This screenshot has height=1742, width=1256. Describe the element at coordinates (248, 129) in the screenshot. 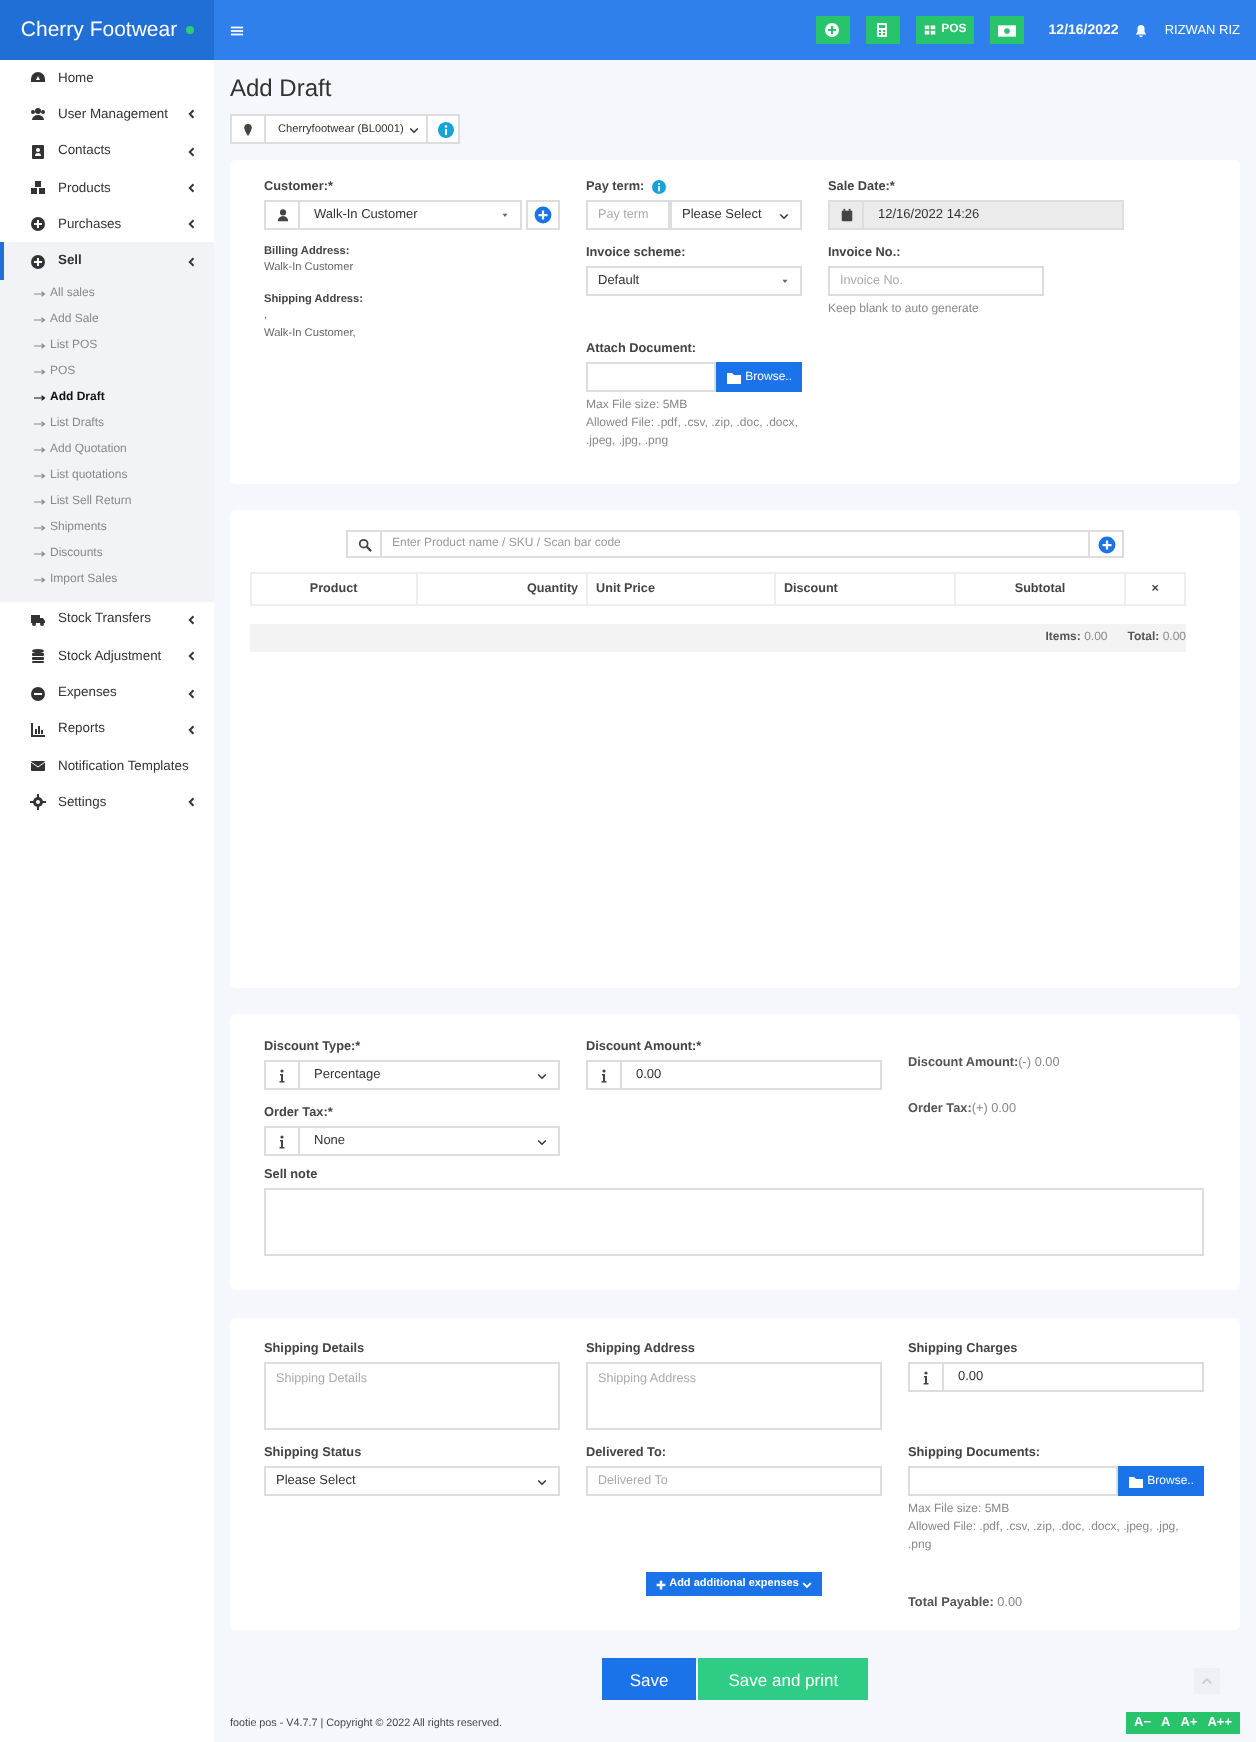

I see `map-pin-icon` at that location.